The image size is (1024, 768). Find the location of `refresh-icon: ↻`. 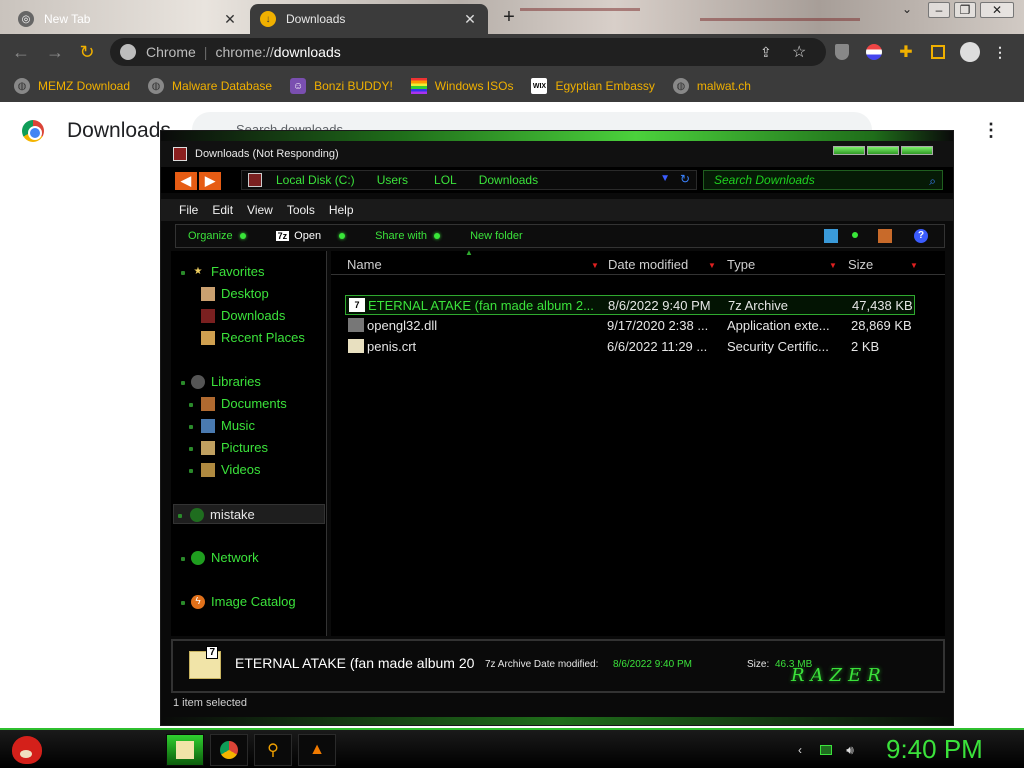

refresh-icon: ↻ is located at coordinates (685, 179).